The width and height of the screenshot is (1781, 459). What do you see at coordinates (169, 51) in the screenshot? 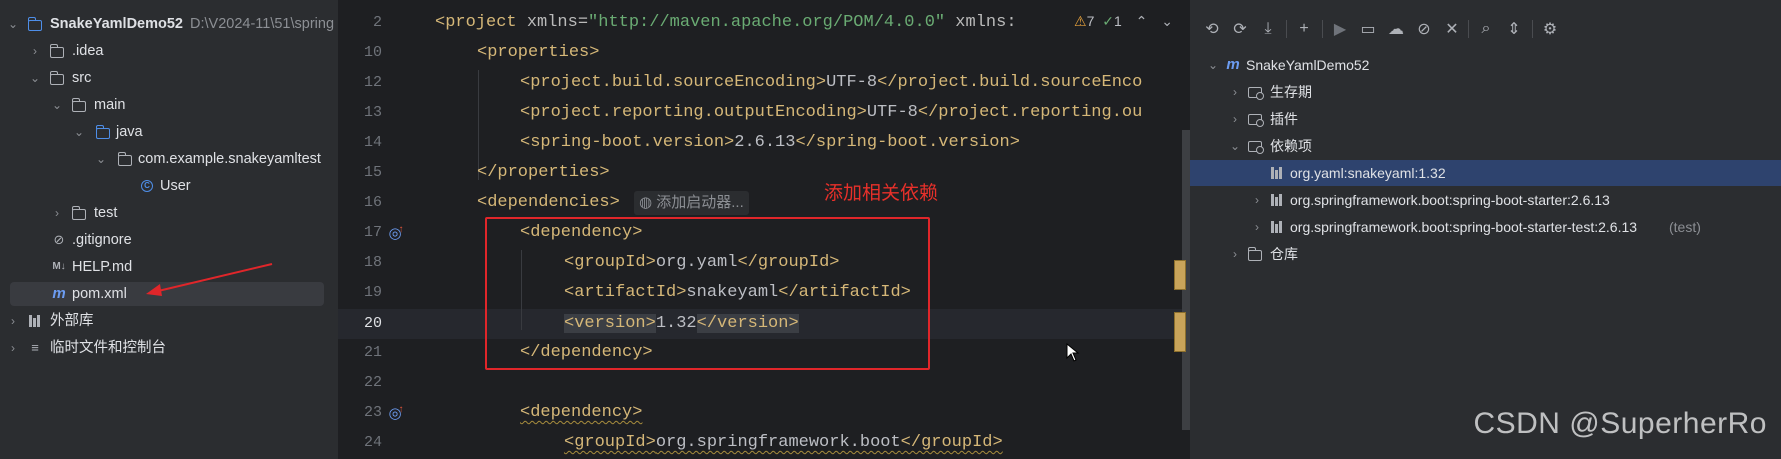
I see `tree-item-idea: › .idea` at bounding box center [169, 51].